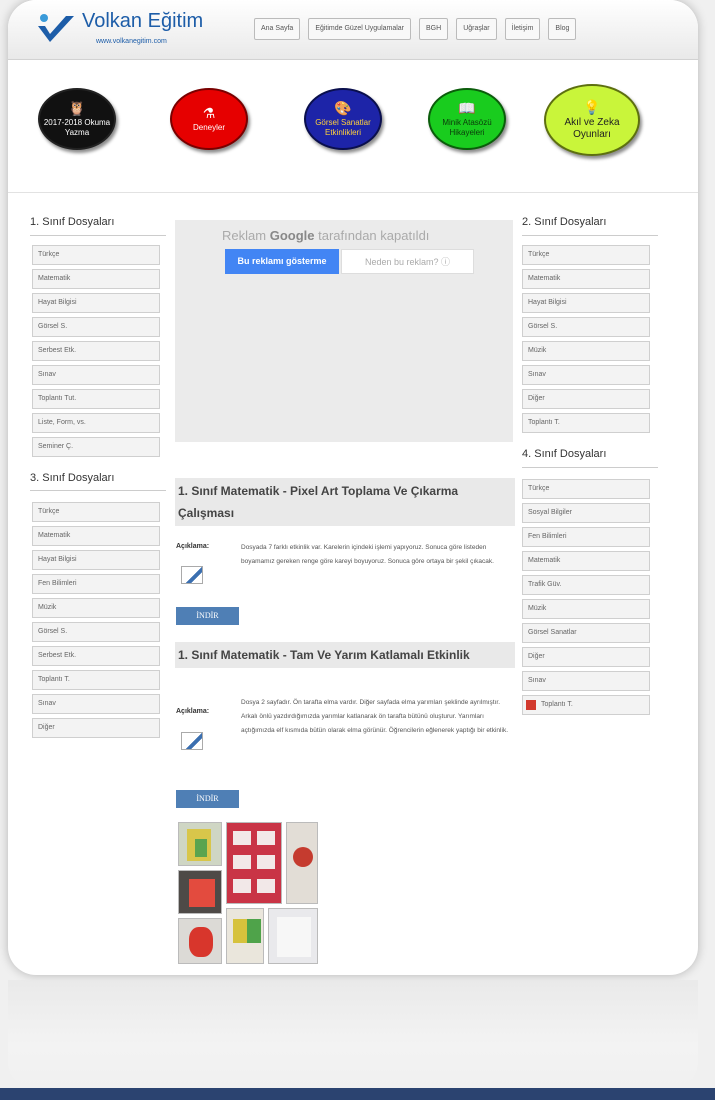  I want to click on grade3-item: Fen Bilimleri, so click(96, 584).